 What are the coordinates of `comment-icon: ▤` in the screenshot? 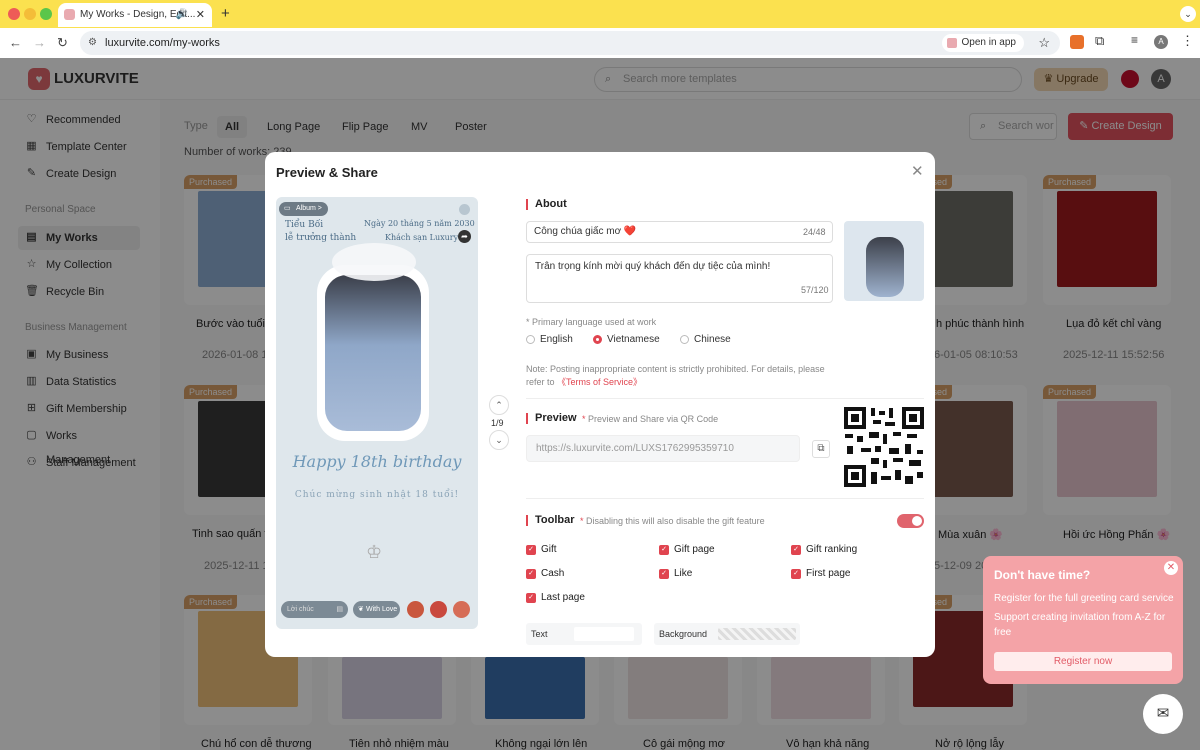 It's located at (339, 609).